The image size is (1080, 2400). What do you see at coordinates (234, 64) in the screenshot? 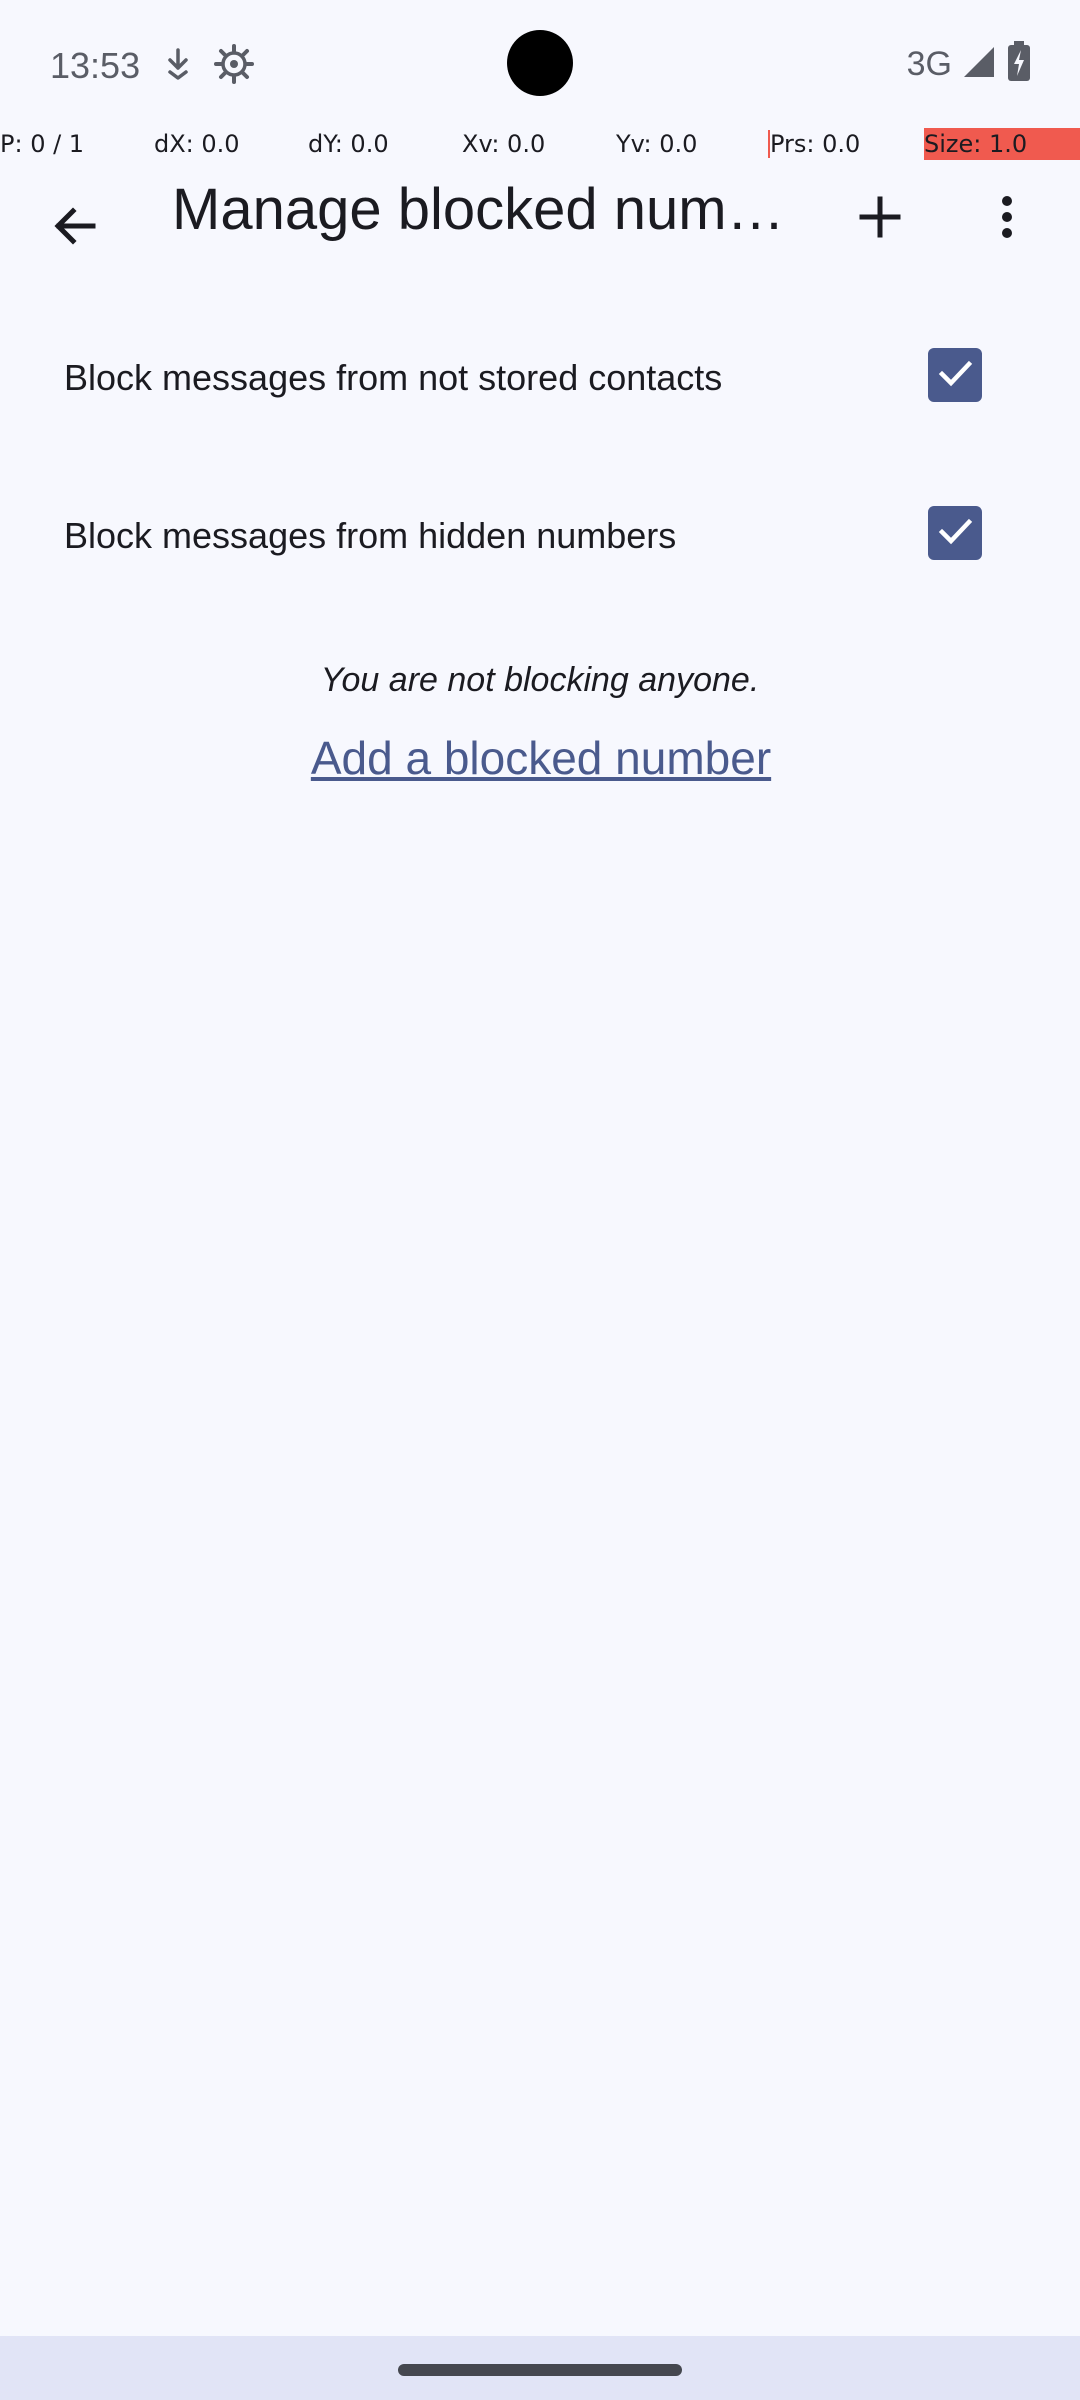
I see `settings-gear-icon` at bounding box center [234, 64].